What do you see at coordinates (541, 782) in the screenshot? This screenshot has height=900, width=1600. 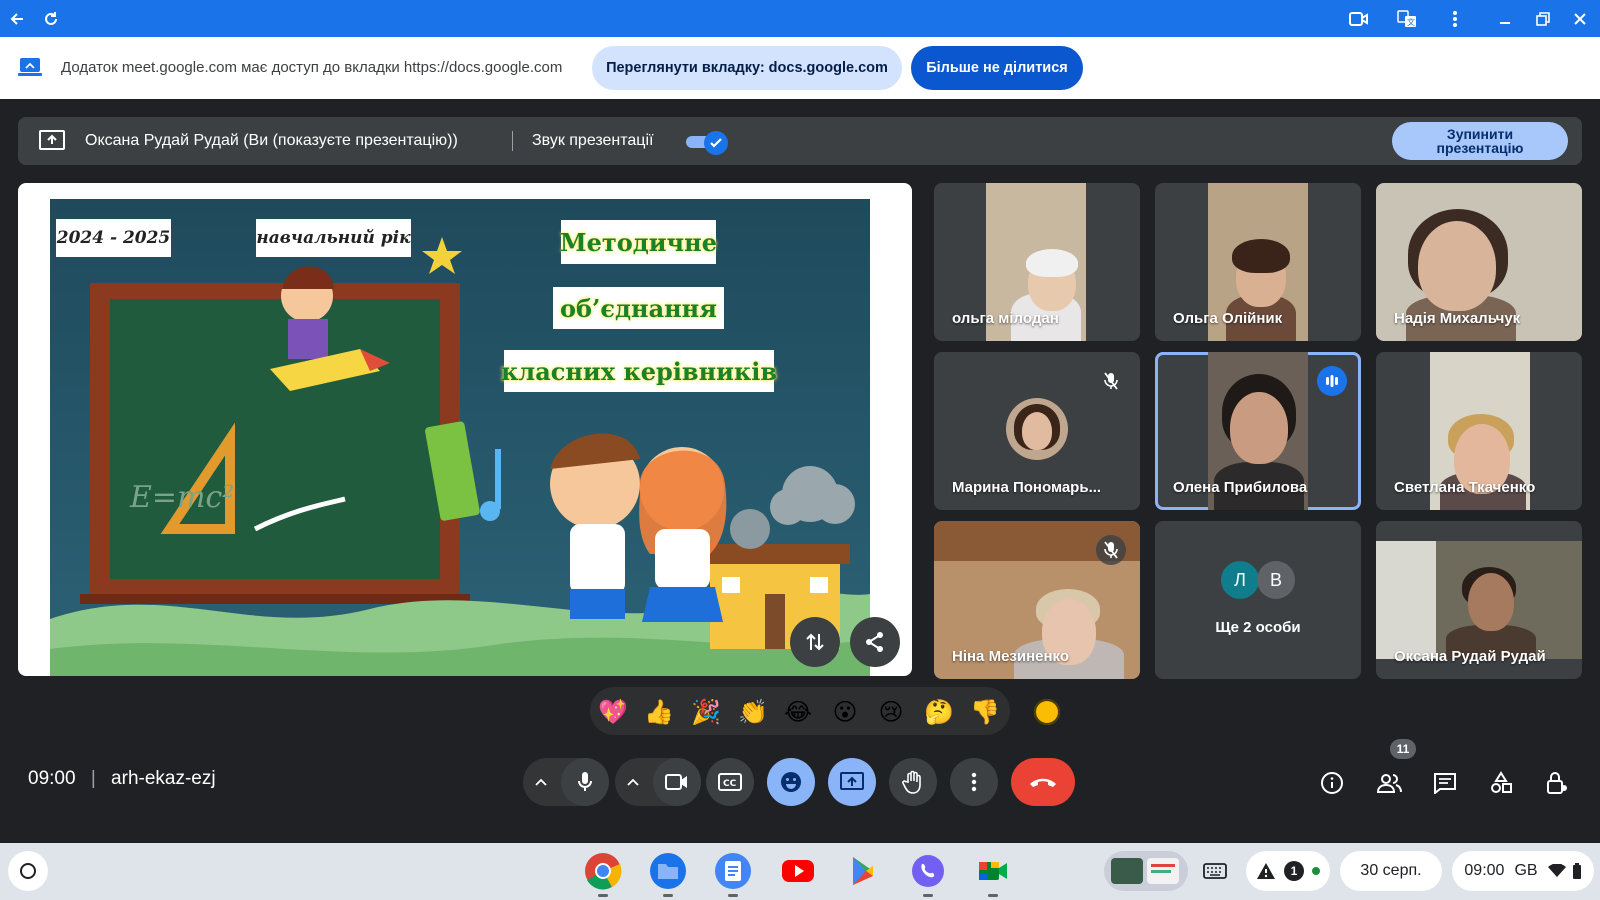 I see `mic-options-chevron-icon` at bounding box center [541, 782].